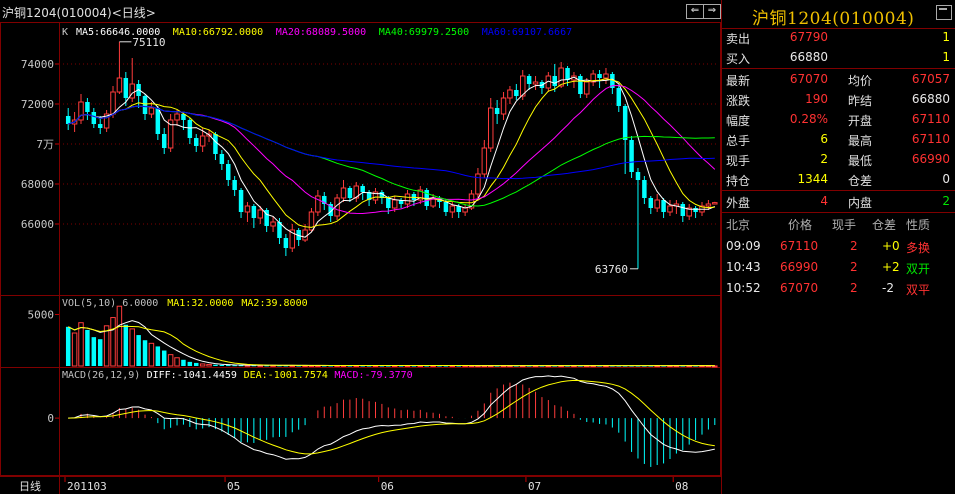  Describe the element at coordinates (838, 159) in the screenshot. I see `quote-row: 现手 2 最低 66990` at that location.